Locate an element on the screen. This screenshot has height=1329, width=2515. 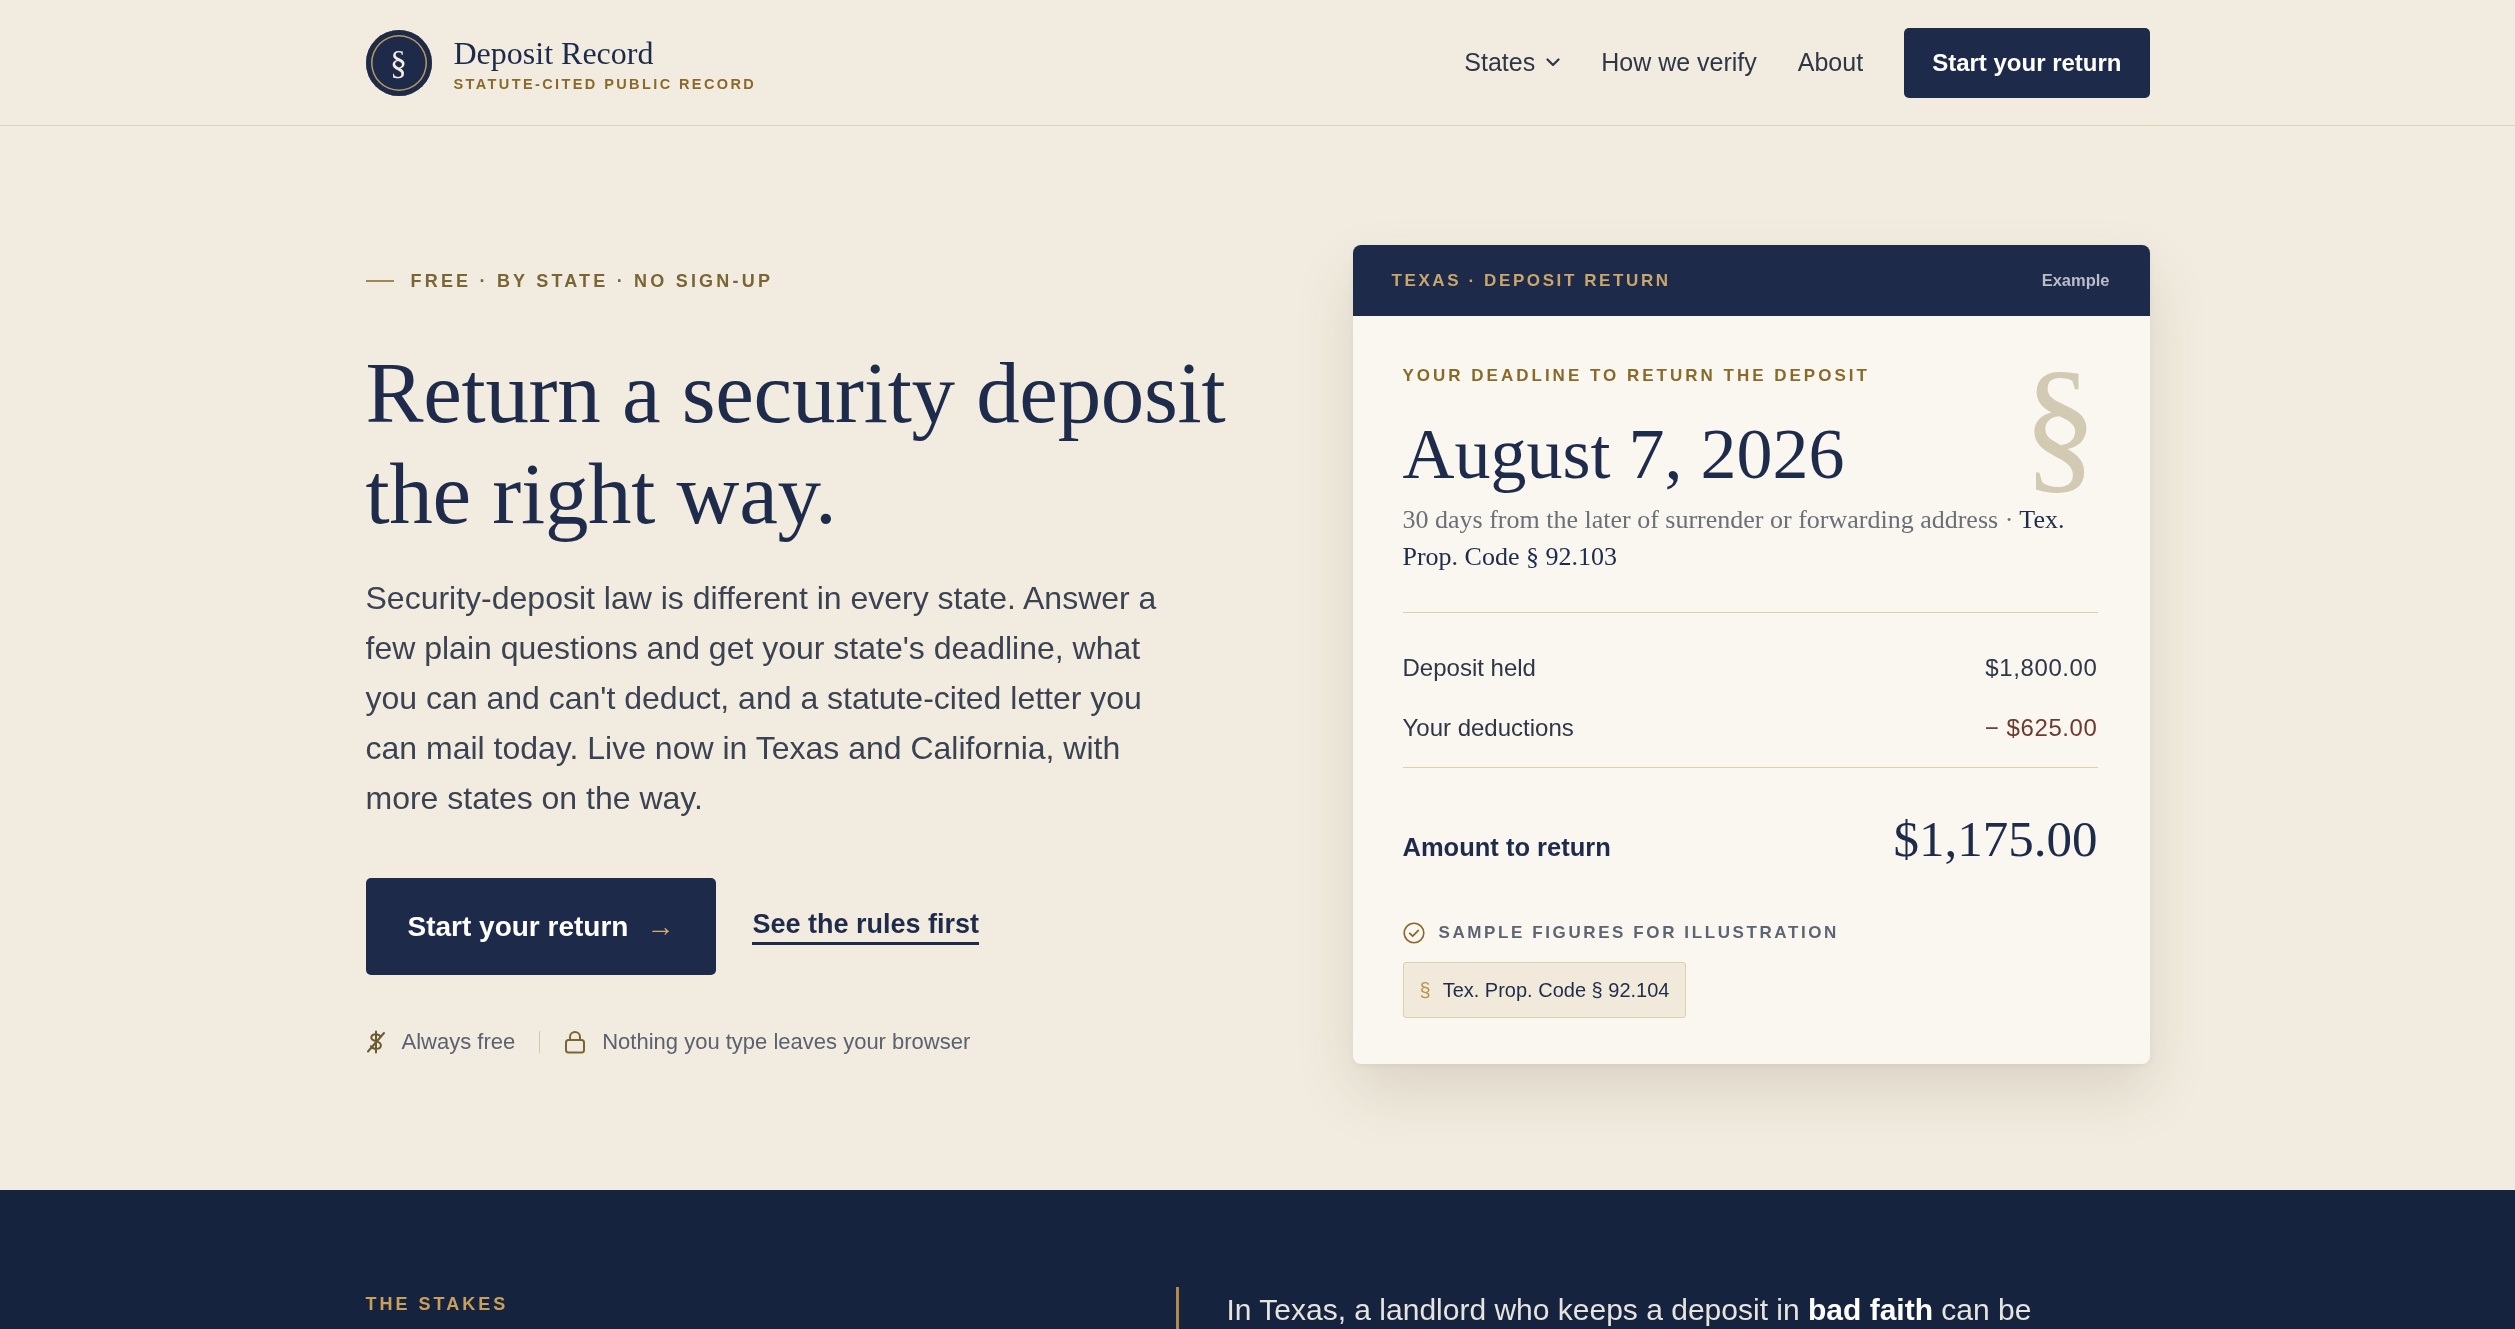
line-amount: $1,800.00 is located at coordinates (2041, 668).